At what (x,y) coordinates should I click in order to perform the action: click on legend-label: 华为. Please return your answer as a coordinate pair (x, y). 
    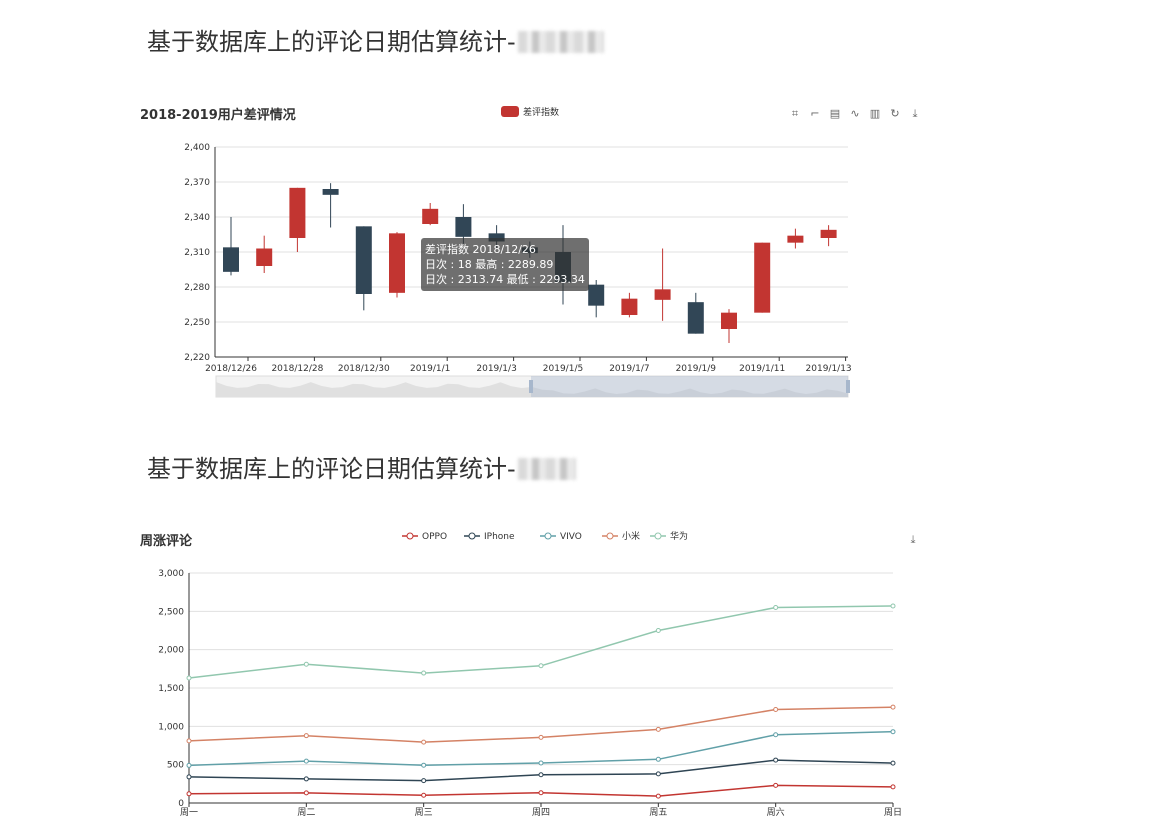
    Looking at the image, I should click on (679, 536).